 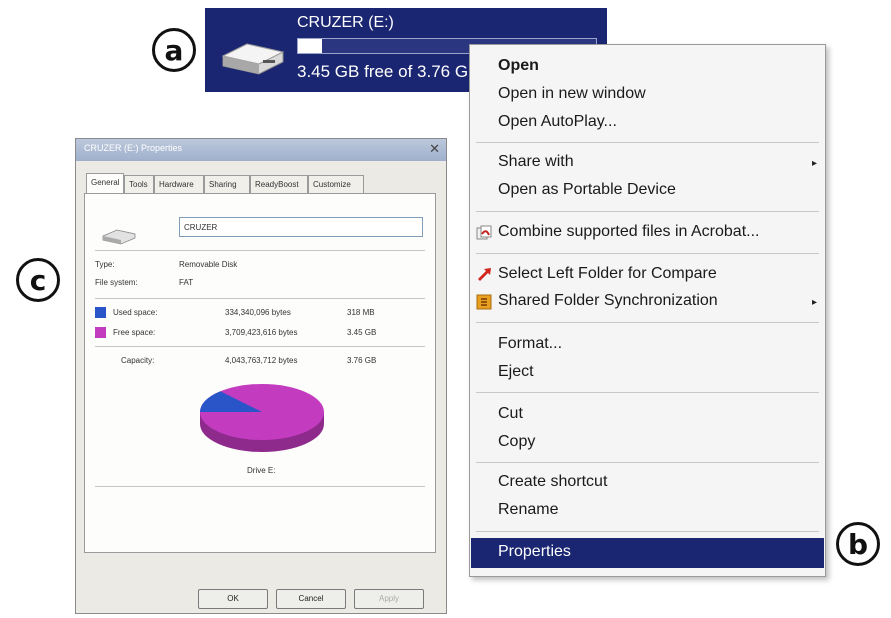 I want to click on menu-item-eject: Eject, so click(x=516, y=372).